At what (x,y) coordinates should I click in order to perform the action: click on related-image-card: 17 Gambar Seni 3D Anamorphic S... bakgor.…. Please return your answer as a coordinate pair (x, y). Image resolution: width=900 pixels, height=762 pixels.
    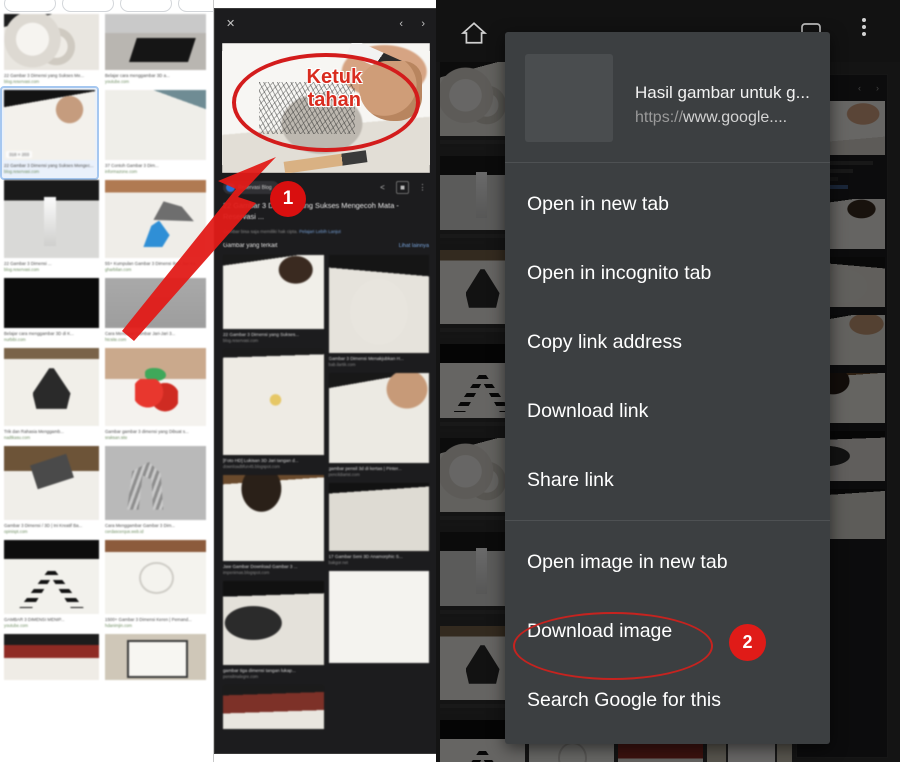
    Looking at the image, I should click on (378, 524).